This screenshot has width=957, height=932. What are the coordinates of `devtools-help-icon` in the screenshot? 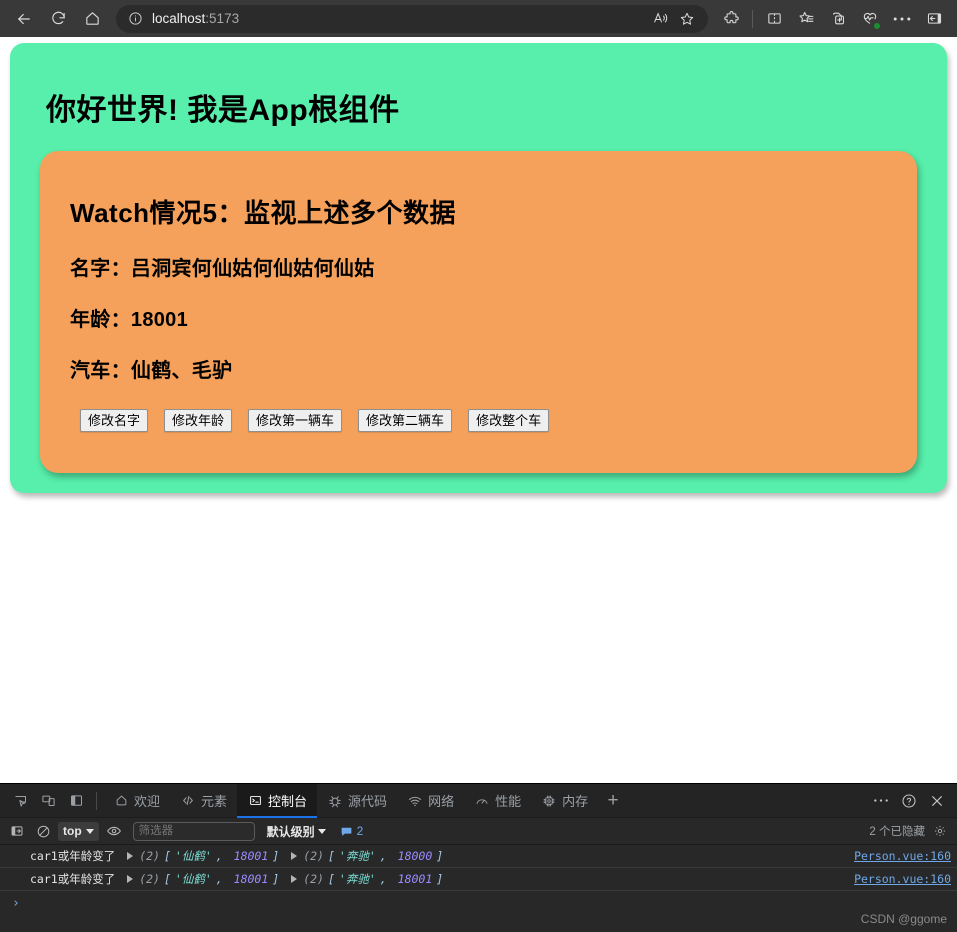 It's located at (909, 801).